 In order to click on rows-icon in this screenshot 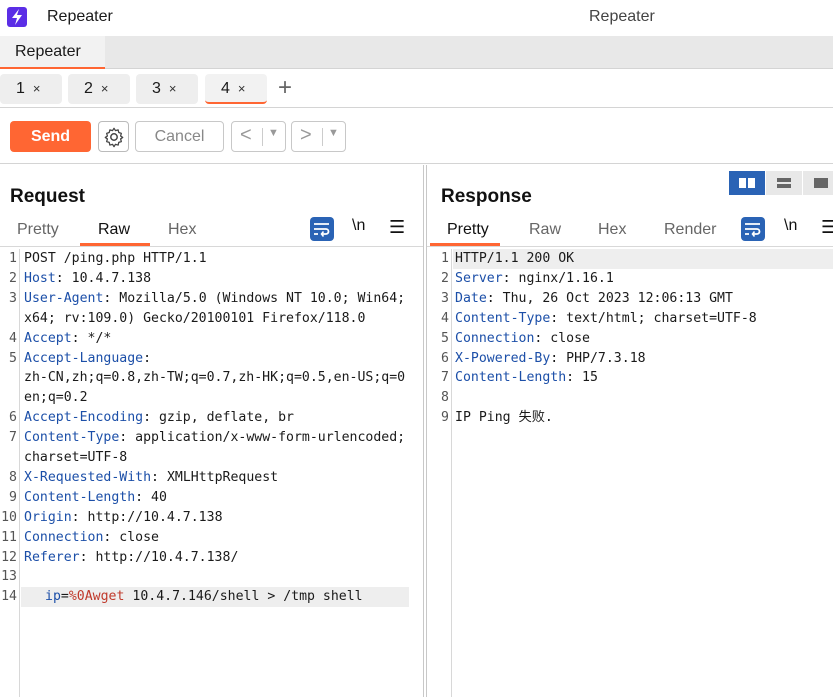, I will do `click(784, 183)`.